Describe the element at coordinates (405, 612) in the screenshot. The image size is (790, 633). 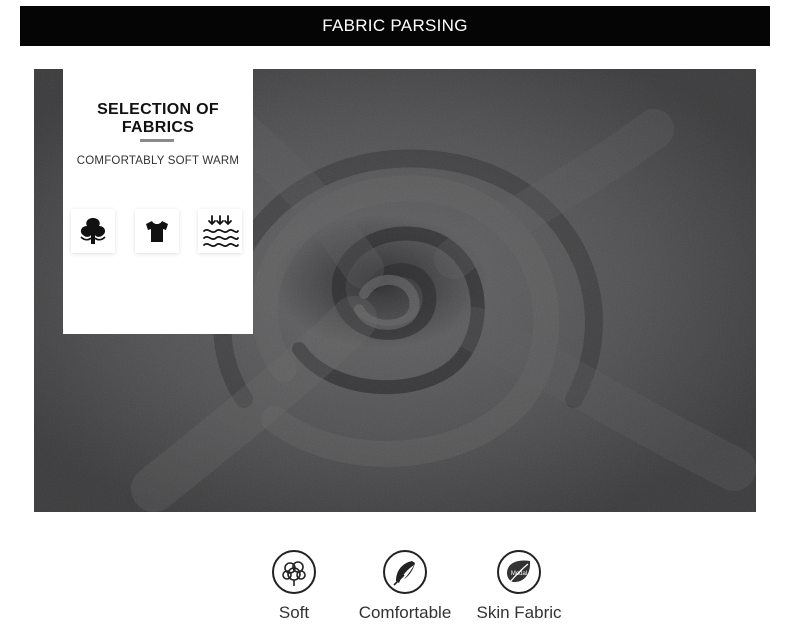
I see `feature-label-comfortable: Comfortable` at that location.